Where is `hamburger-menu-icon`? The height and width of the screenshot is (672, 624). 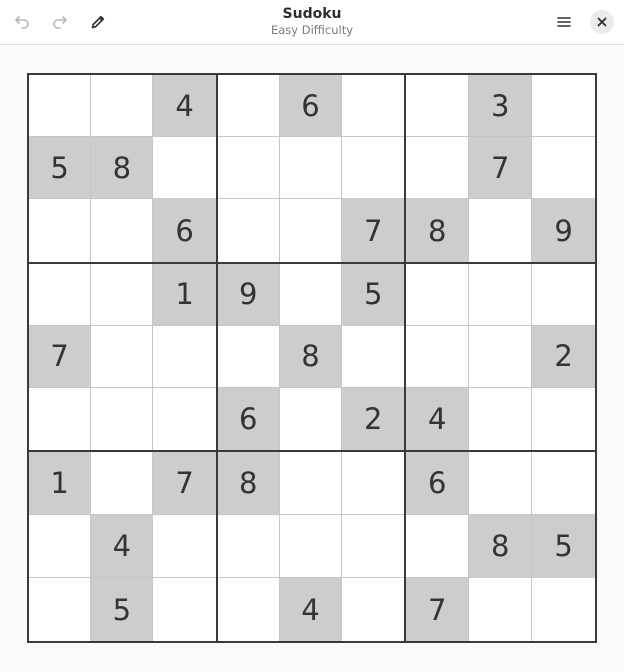 hamburger-menu-icon is located at coordinates (564, 22).